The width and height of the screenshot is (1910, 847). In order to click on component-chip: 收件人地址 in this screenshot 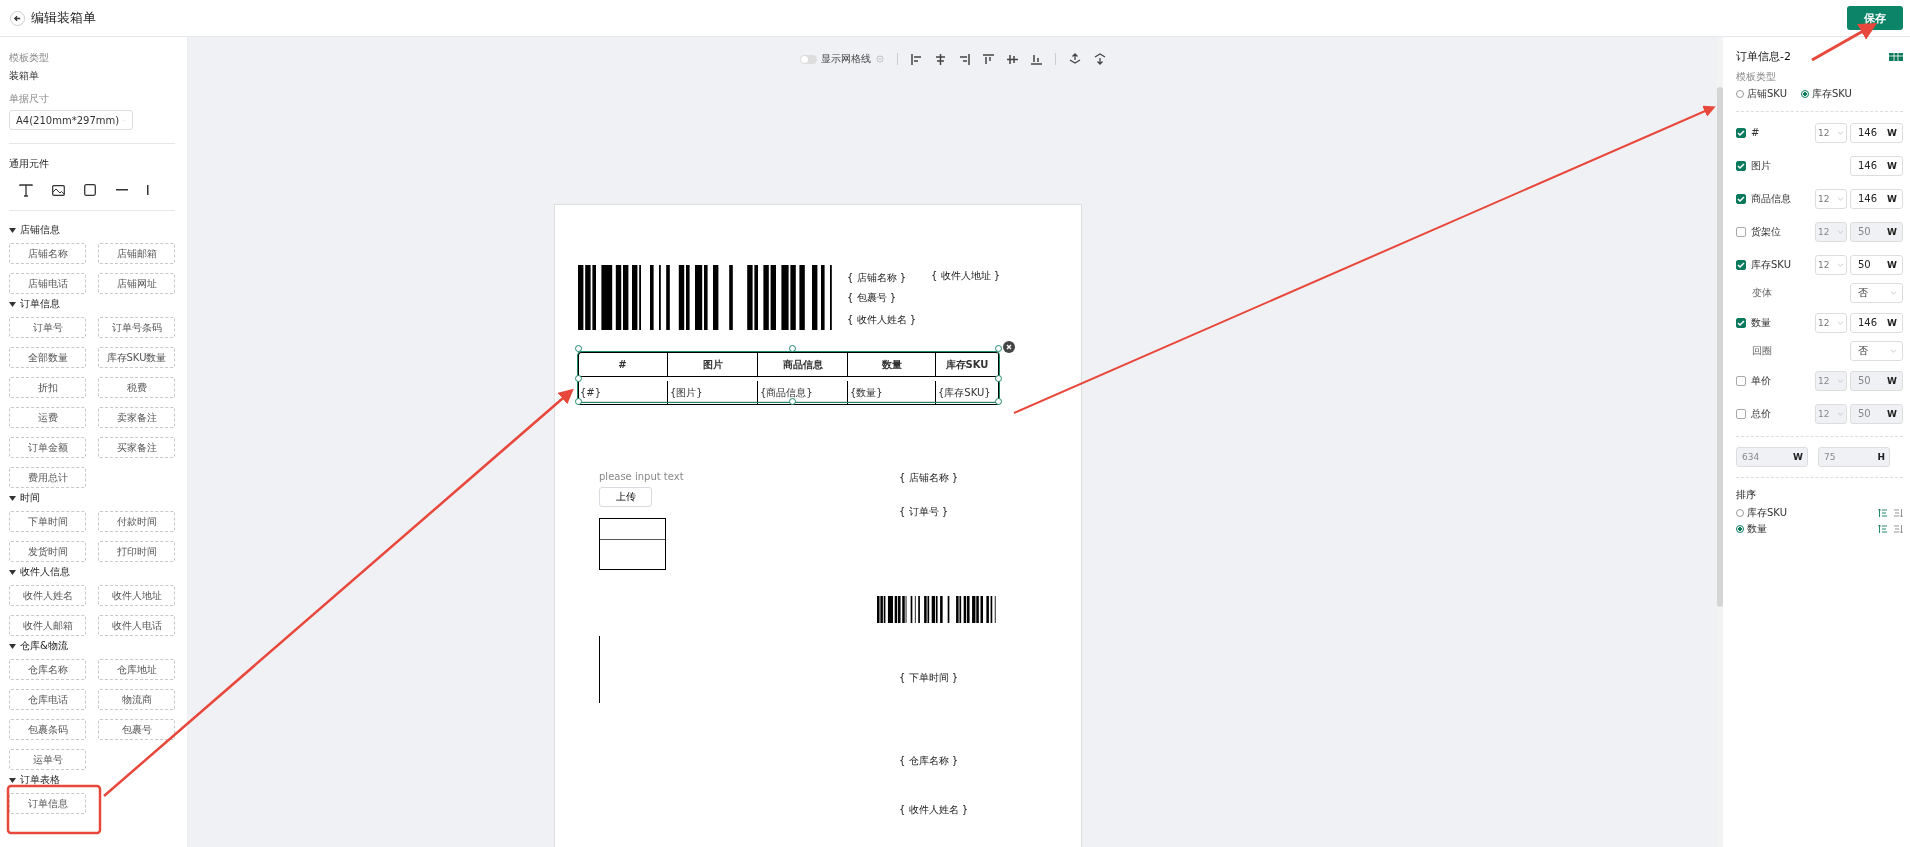, I will do `click(136, 595)`.